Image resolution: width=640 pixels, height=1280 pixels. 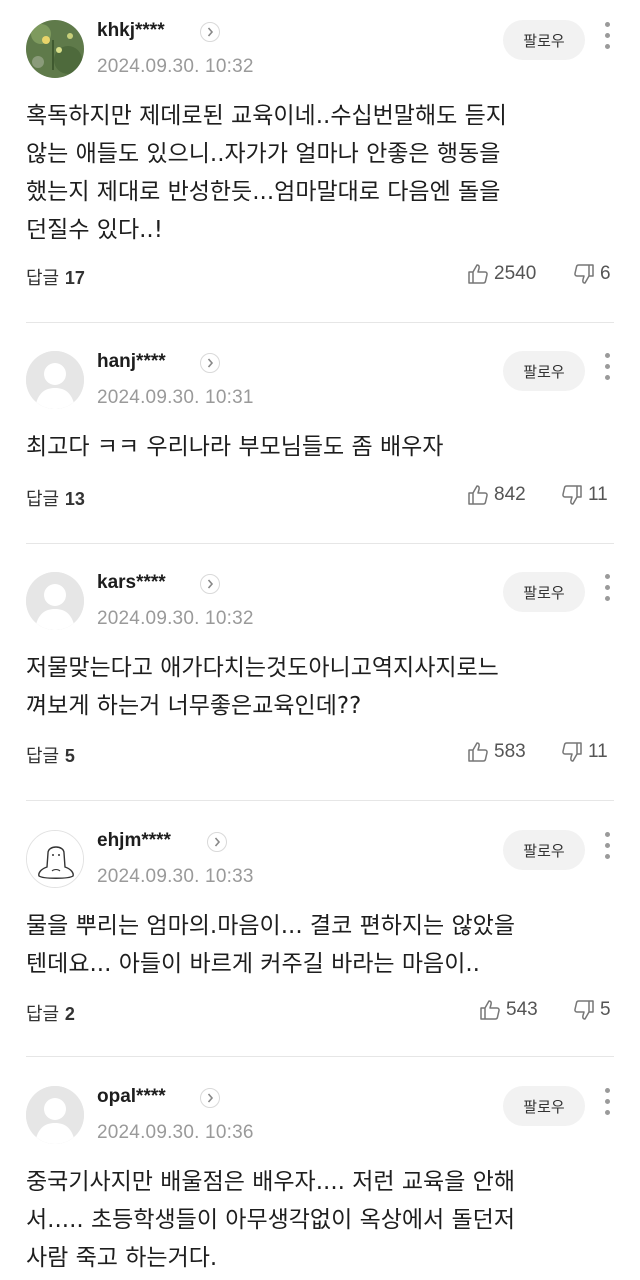 I want to click on reply-button: 답글 5, so click(x=50, y=755).